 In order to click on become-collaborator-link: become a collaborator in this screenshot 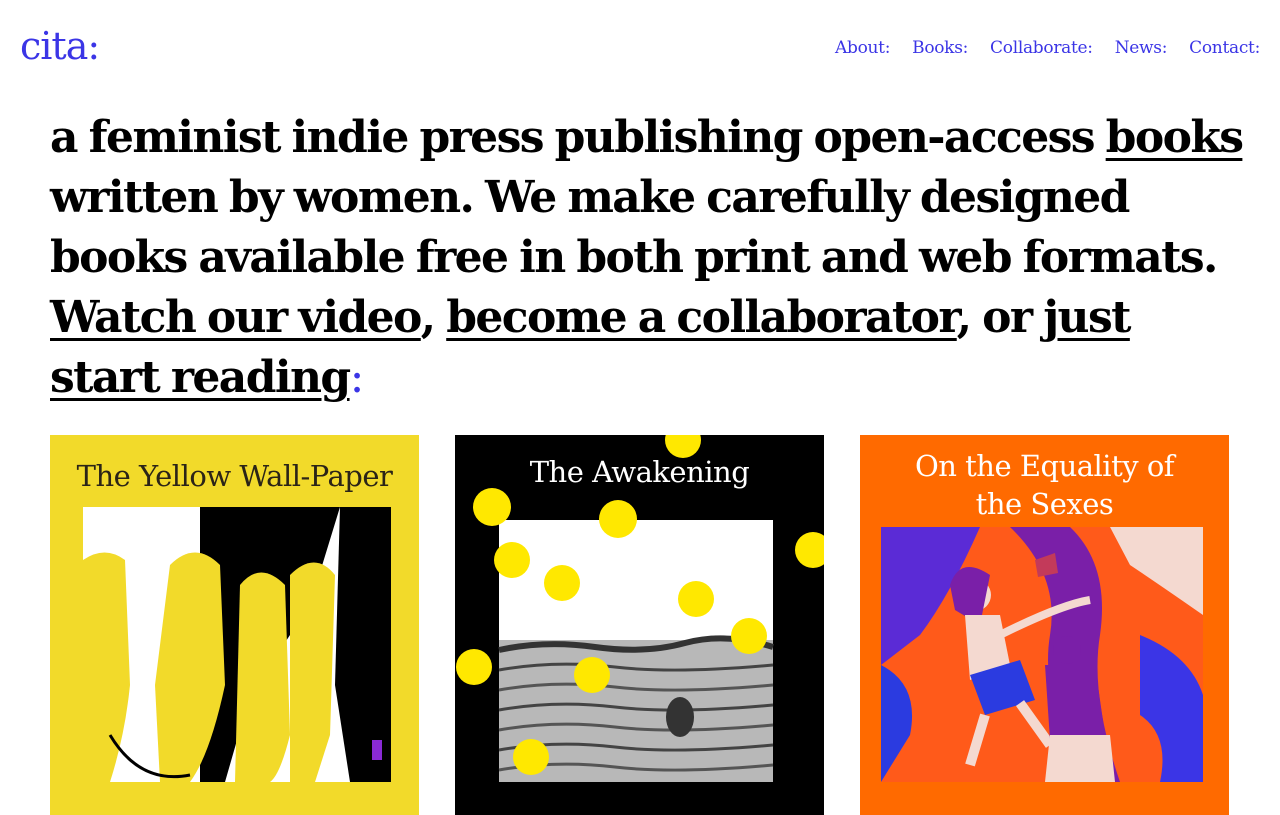, I will do `click(702, 317)`.